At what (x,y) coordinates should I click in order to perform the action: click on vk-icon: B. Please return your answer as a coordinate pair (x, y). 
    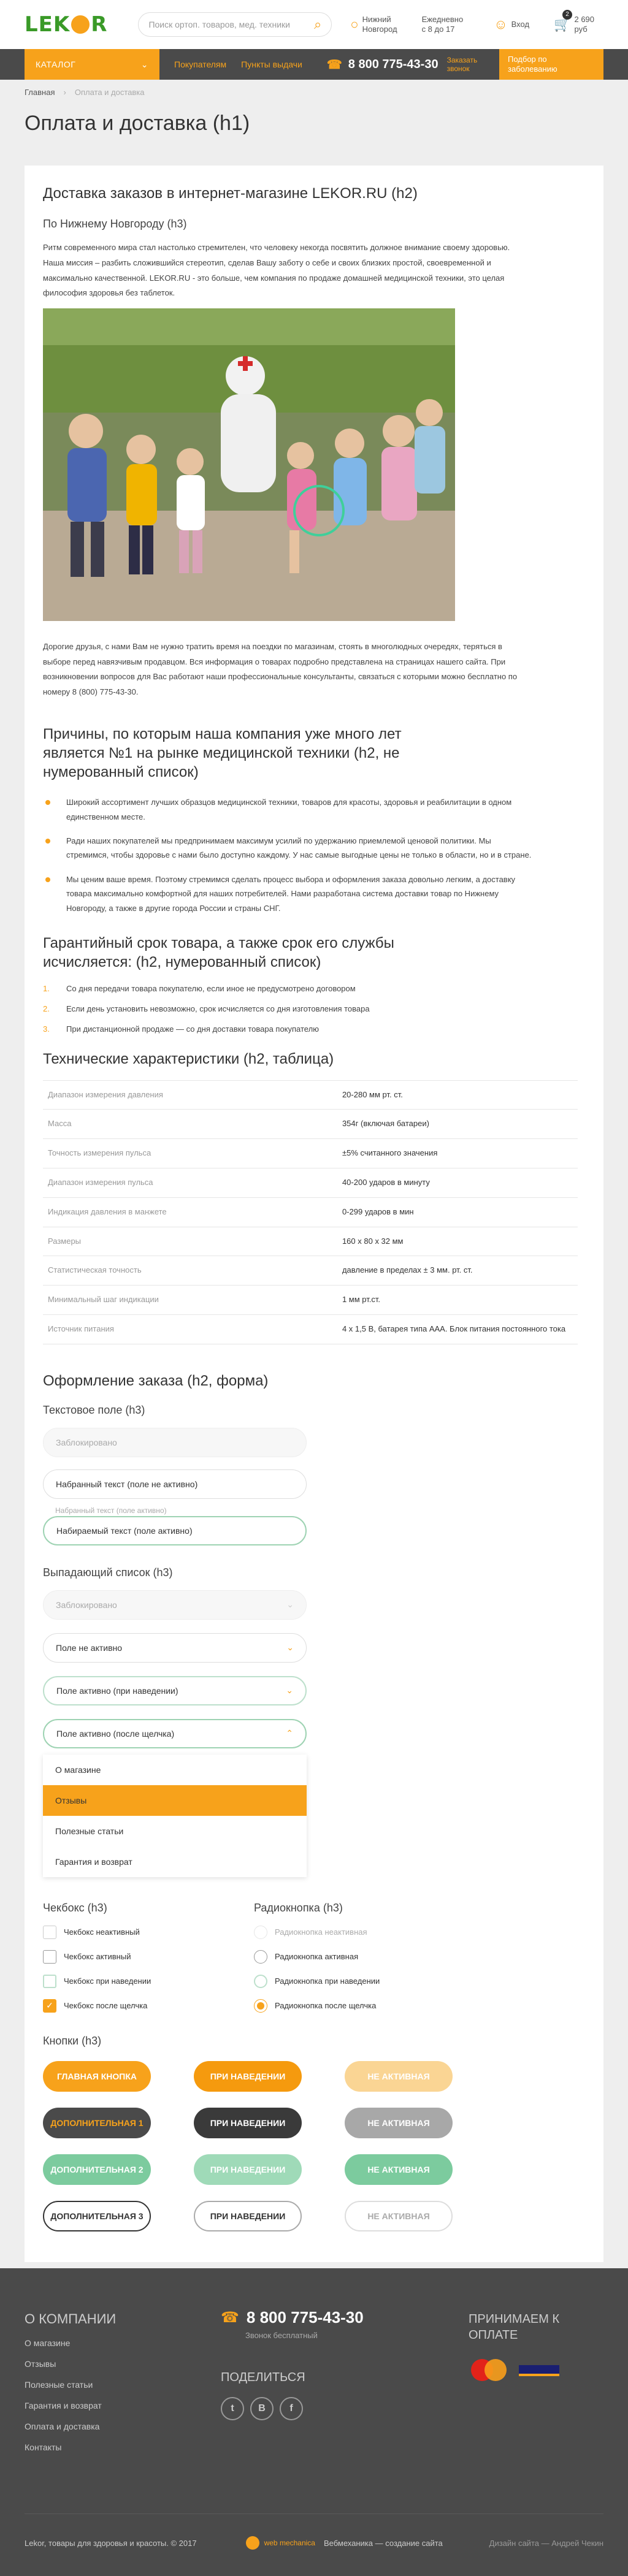
    Looking at the image, I should click on (262, 2408).